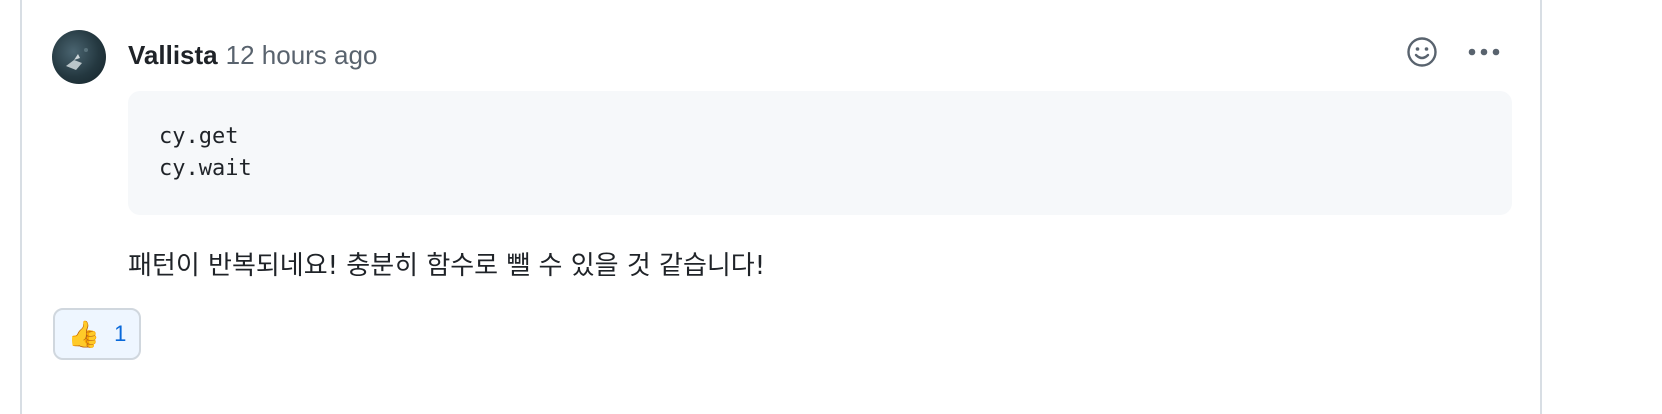 Image resolution: width=1662 pixels, height=414 pixels. I want to click on add-reaction-button, so click(1422, 52).